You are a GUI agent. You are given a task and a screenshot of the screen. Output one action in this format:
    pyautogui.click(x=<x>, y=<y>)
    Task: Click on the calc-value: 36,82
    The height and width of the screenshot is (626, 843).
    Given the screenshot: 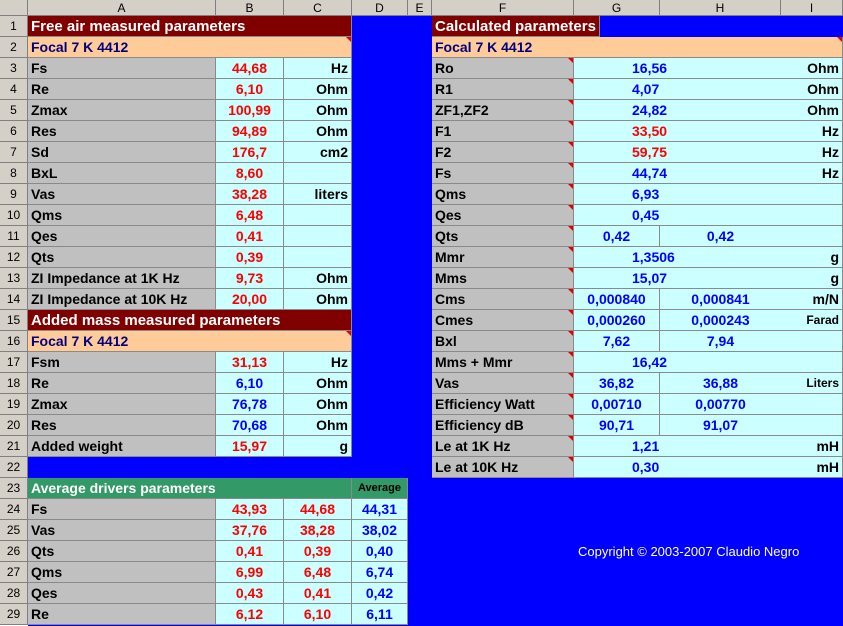 What is the action you would take?
    pyautogui.click(x=617, y=383)
    